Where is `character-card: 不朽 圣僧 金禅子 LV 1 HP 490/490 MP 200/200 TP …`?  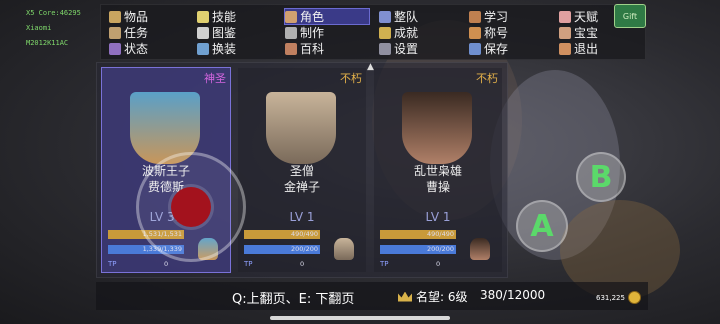 character-card: 不朽 圣僧 金禅子 LV 1 HP 490/490 MP 200/200 TP … is located at coordinates (302, 170).